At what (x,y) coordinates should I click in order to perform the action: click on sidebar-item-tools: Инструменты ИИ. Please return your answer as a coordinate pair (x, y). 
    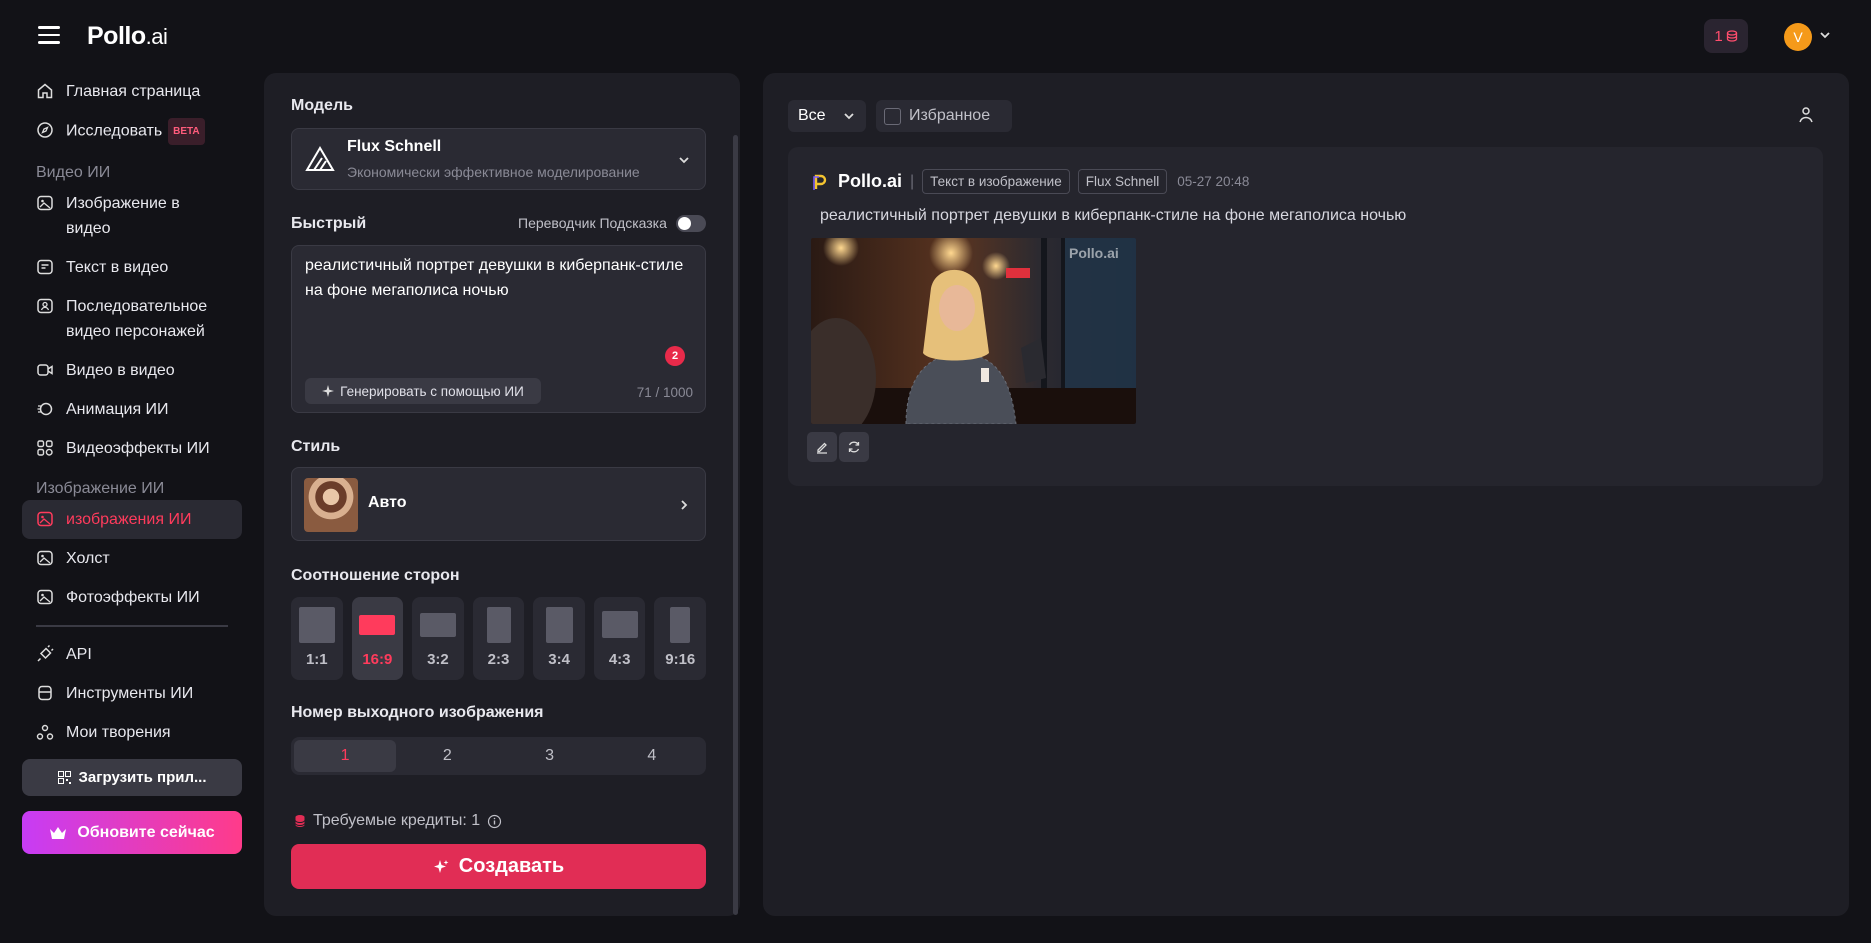
    Looking at the image, I should click on (132, 693).